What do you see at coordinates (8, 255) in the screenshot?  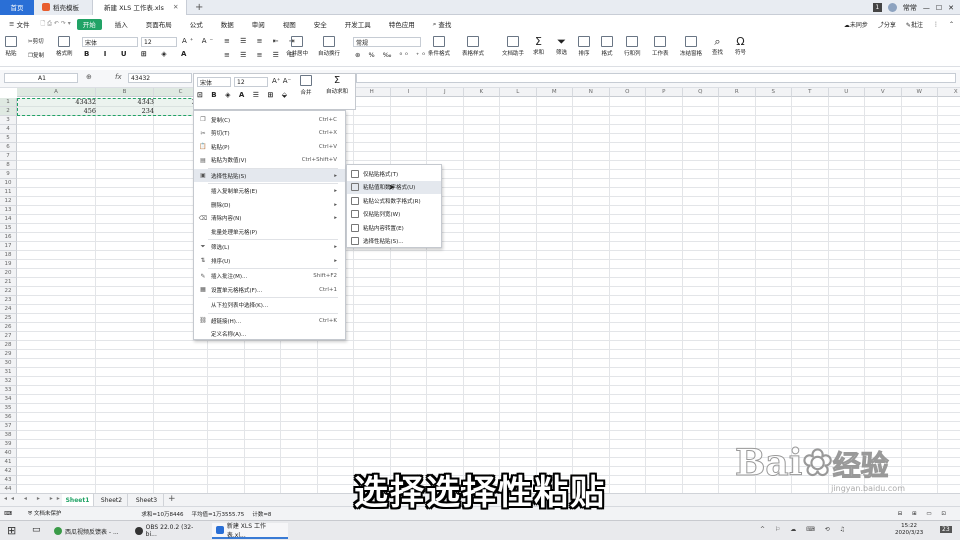 I see `row-header: 18` at bounding box center [8, 255].